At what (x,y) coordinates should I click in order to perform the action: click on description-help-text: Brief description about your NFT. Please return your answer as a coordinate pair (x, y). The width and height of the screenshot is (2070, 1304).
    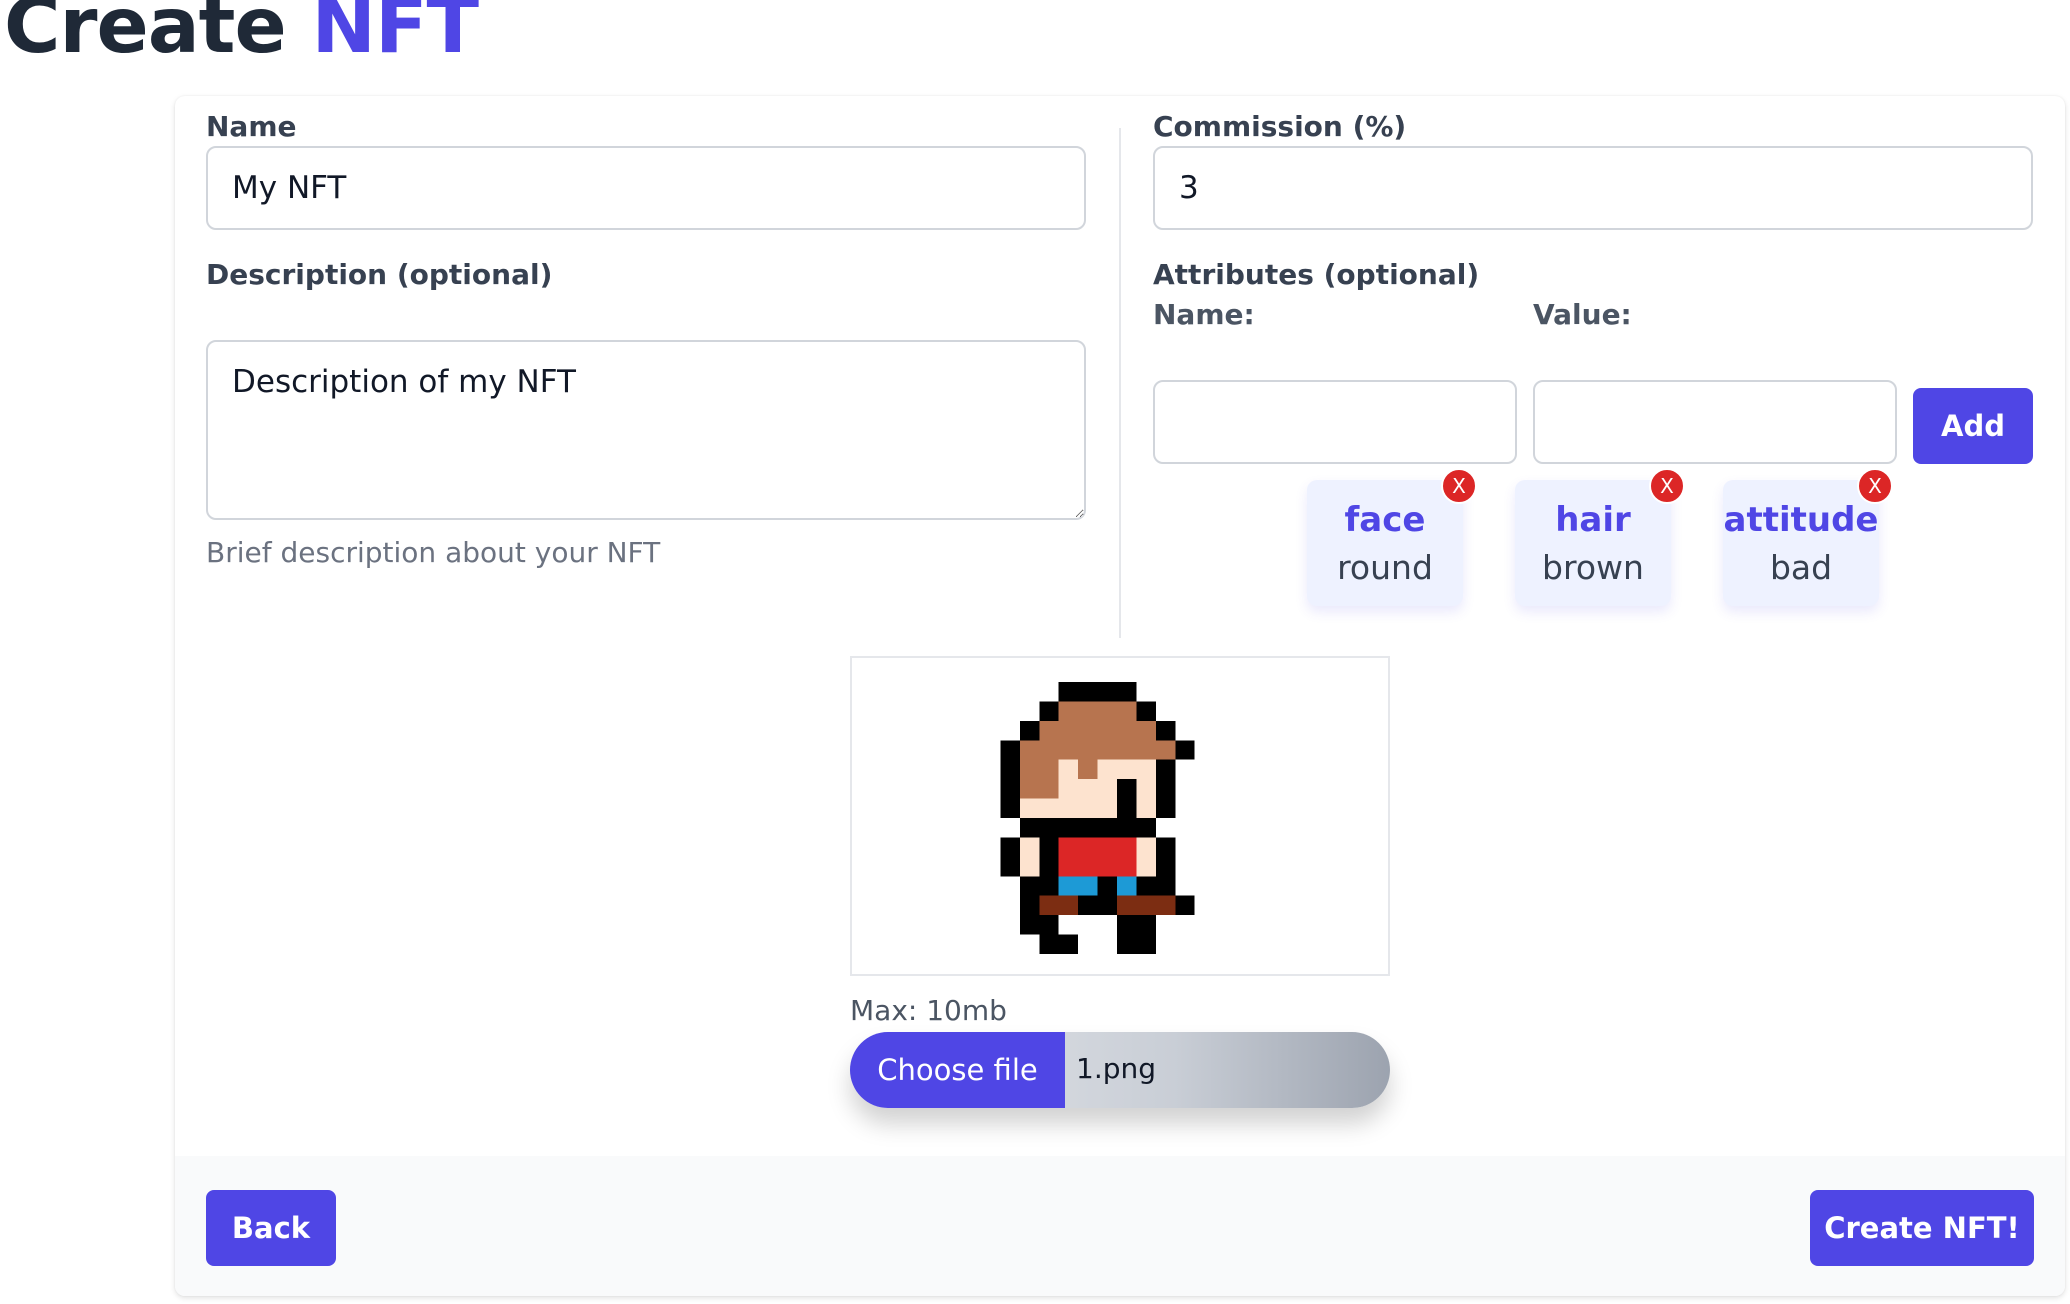
    Looking at the image, I should click on (433, 552).